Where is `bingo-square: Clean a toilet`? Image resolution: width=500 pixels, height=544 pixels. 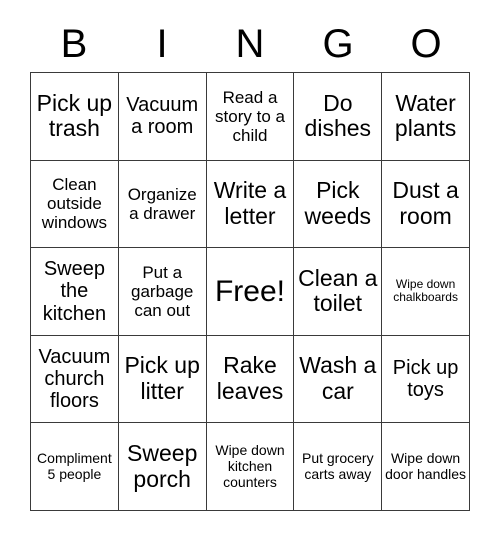 bingo-square: Clean a toilet is located at coordinates (338, 292).